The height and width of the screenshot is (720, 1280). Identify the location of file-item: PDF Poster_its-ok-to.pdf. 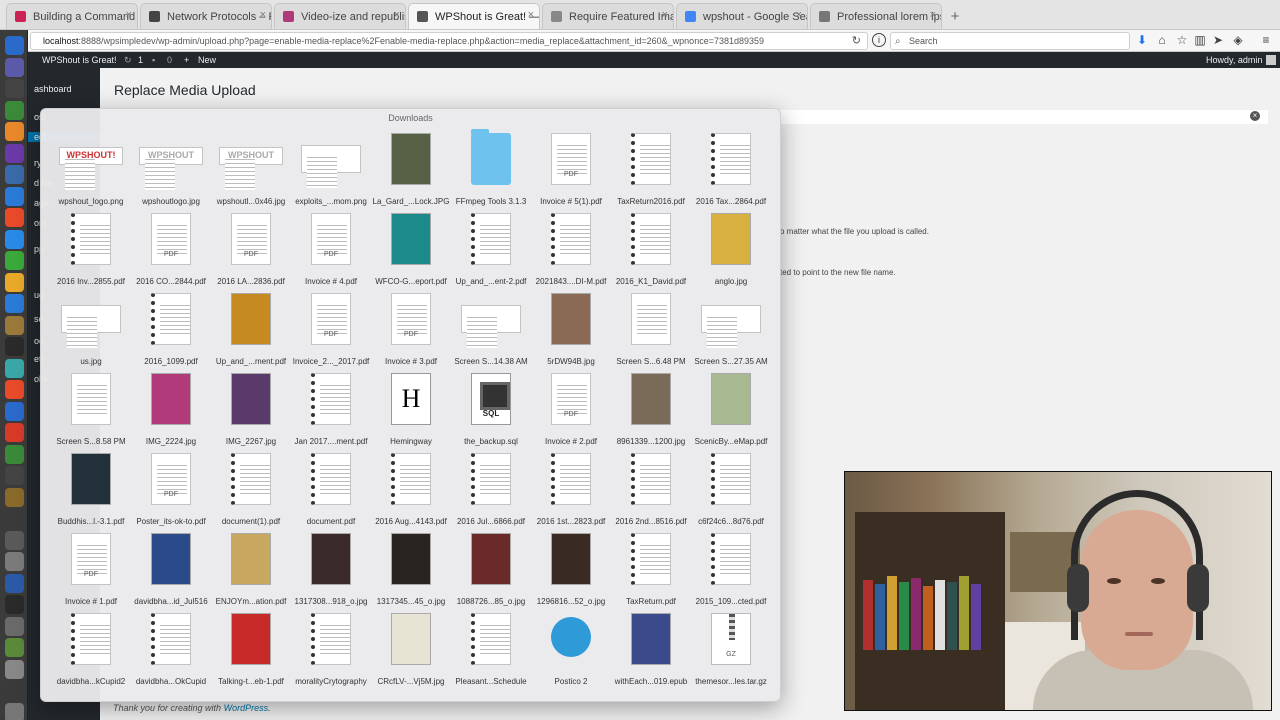
(171, 493).